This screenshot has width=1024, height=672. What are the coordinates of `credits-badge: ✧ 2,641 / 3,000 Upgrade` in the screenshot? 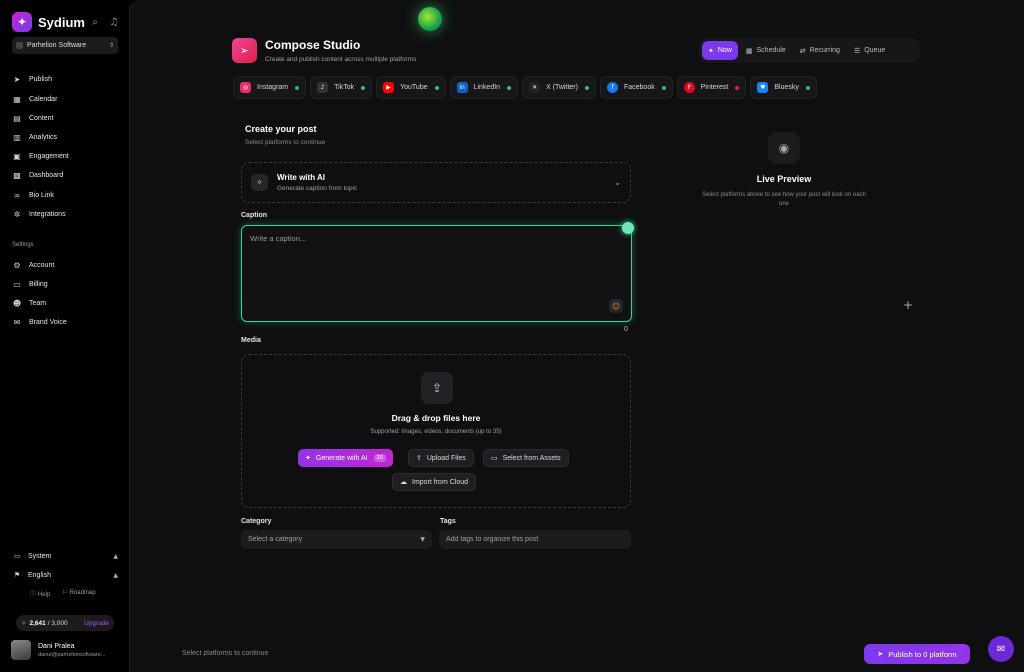 It's located at (65, 623).